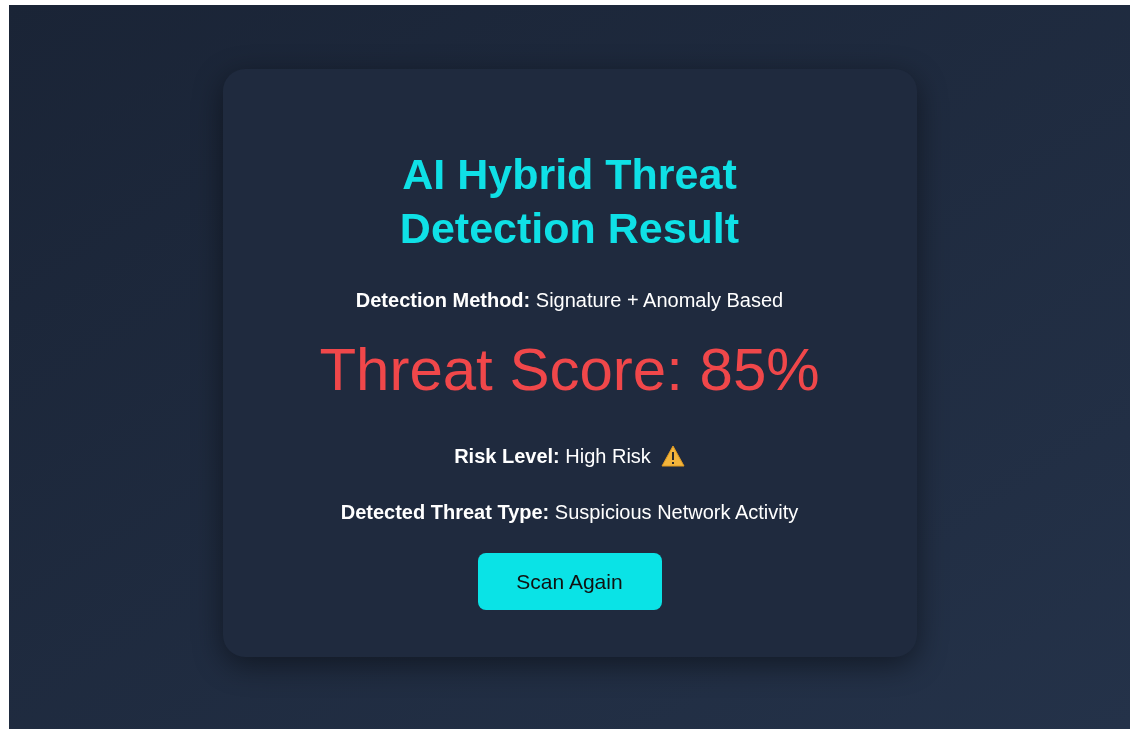 The width and height of the screenshot is (1130, 729). What do you see at coordinates (552, 456) in the screenshot?
I see `detail-text: Risk Level: High Risk` at bounding box center [552, 456].